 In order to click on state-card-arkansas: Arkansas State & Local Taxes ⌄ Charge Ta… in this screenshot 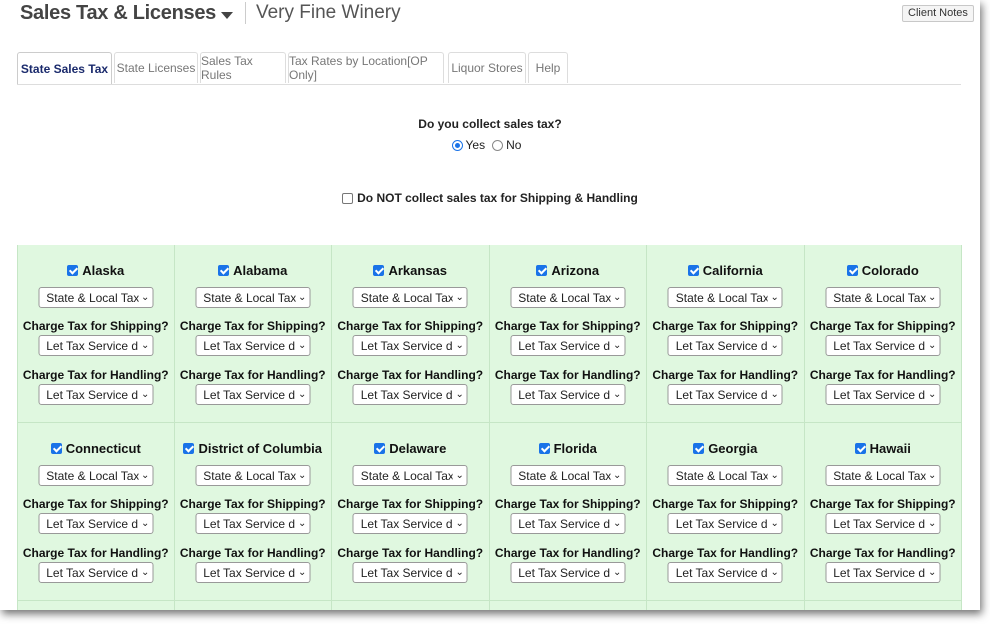, I will do `click(411, 334)`.